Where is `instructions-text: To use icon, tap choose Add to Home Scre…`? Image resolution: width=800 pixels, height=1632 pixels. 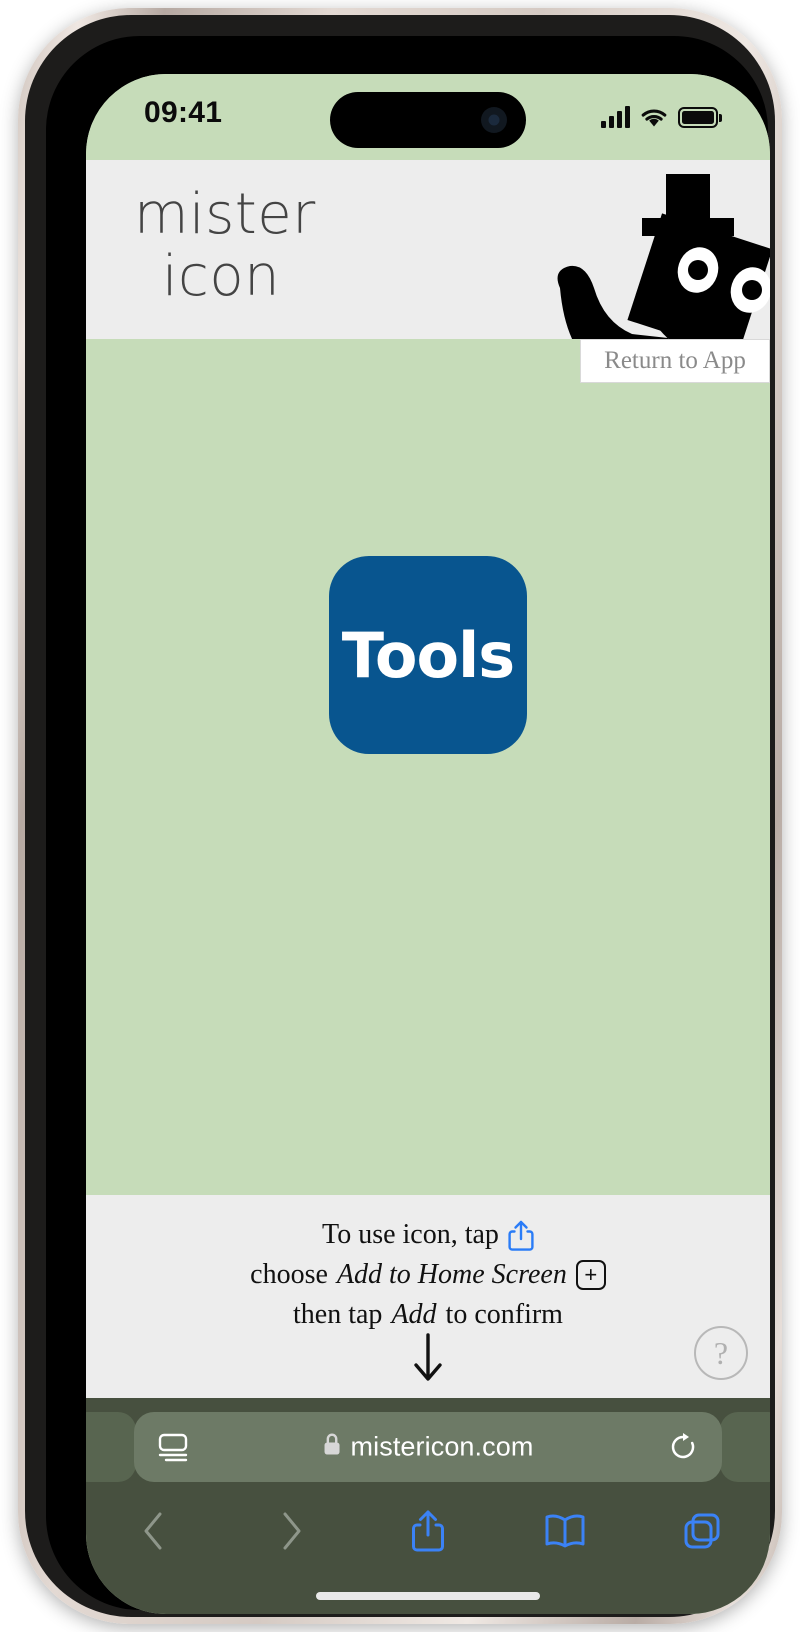
instructions-text: To use icon, tap choose Add to Home Scre… is located at coordinates (428, 1275).